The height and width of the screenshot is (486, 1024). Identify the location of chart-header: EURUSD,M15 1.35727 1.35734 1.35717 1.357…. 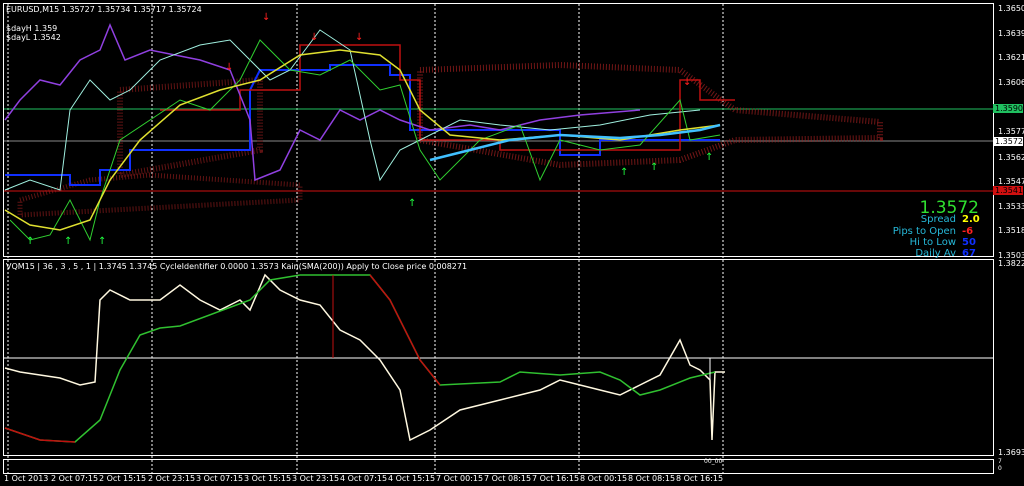
(104, 9).